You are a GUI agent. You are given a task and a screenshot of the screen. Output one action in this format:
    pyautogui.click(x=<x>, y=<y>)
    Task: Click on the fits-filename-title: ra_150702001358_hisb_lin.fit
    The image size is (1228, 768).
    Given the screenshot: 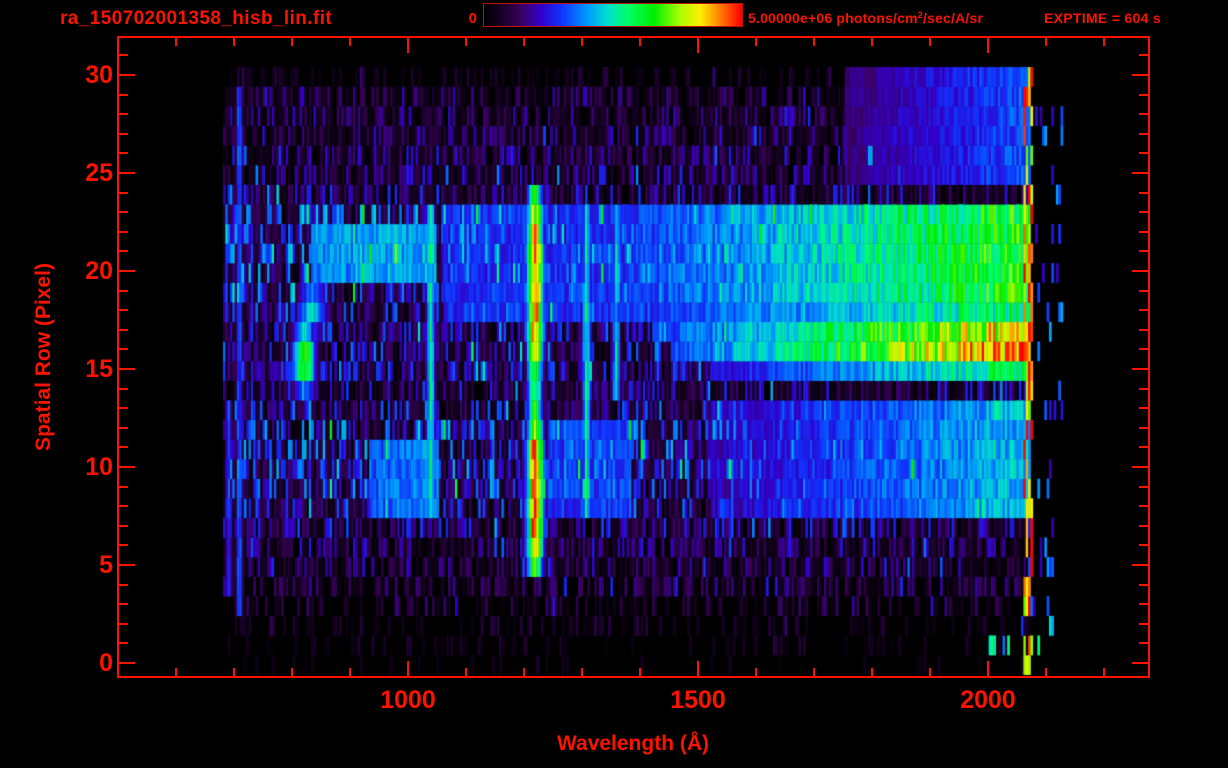 What is the action you would take?
    pyautogui.click(x=196, y=18)
    